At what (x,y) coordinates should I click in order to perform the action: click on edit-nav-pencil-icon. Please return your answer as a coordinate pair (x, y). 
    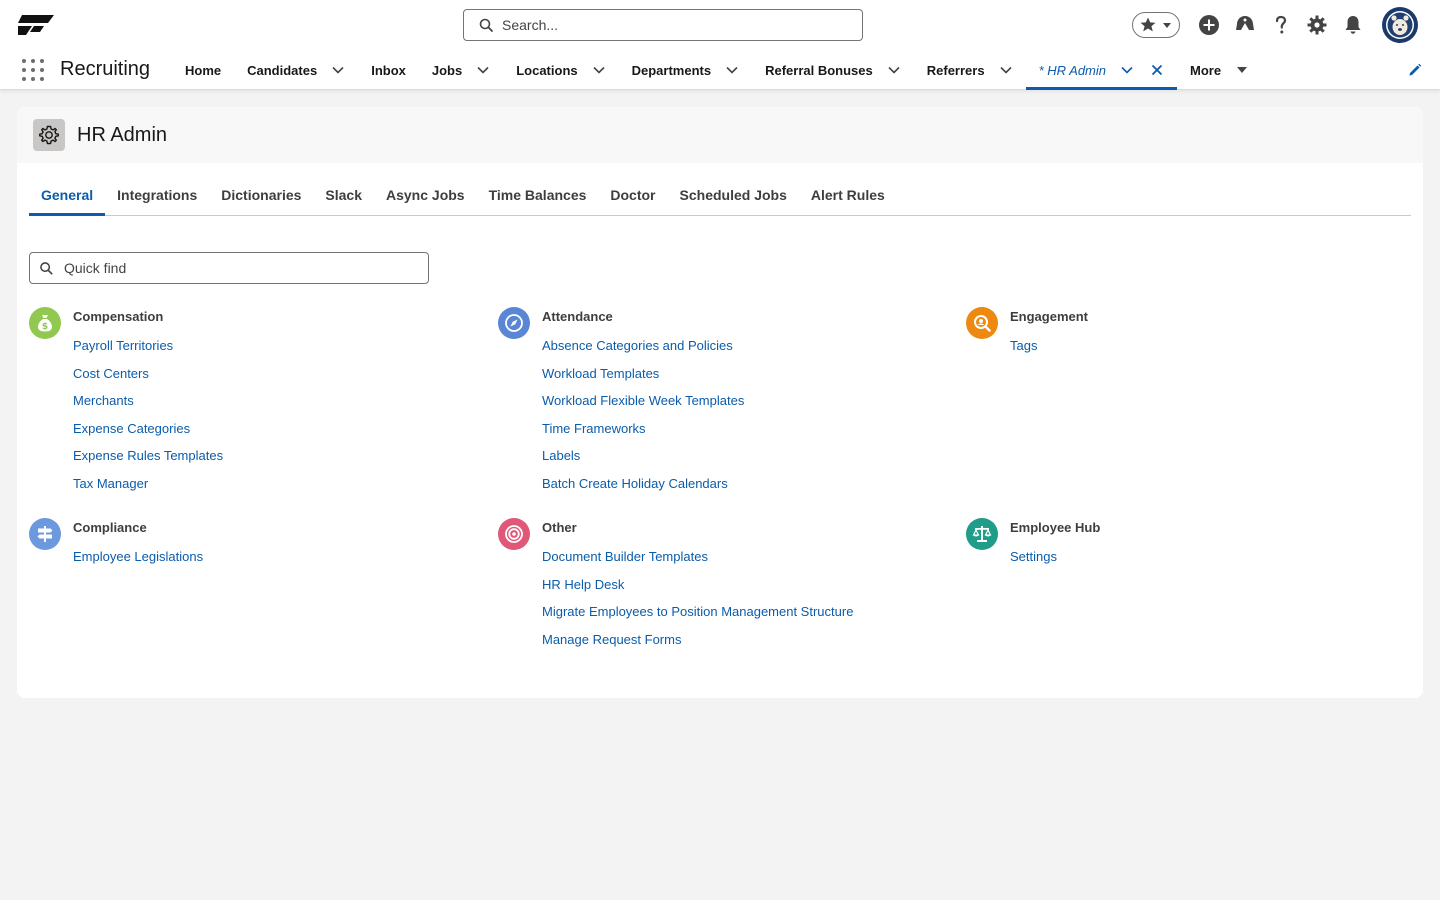
    Looking at the image, I should click on (1415, 70).